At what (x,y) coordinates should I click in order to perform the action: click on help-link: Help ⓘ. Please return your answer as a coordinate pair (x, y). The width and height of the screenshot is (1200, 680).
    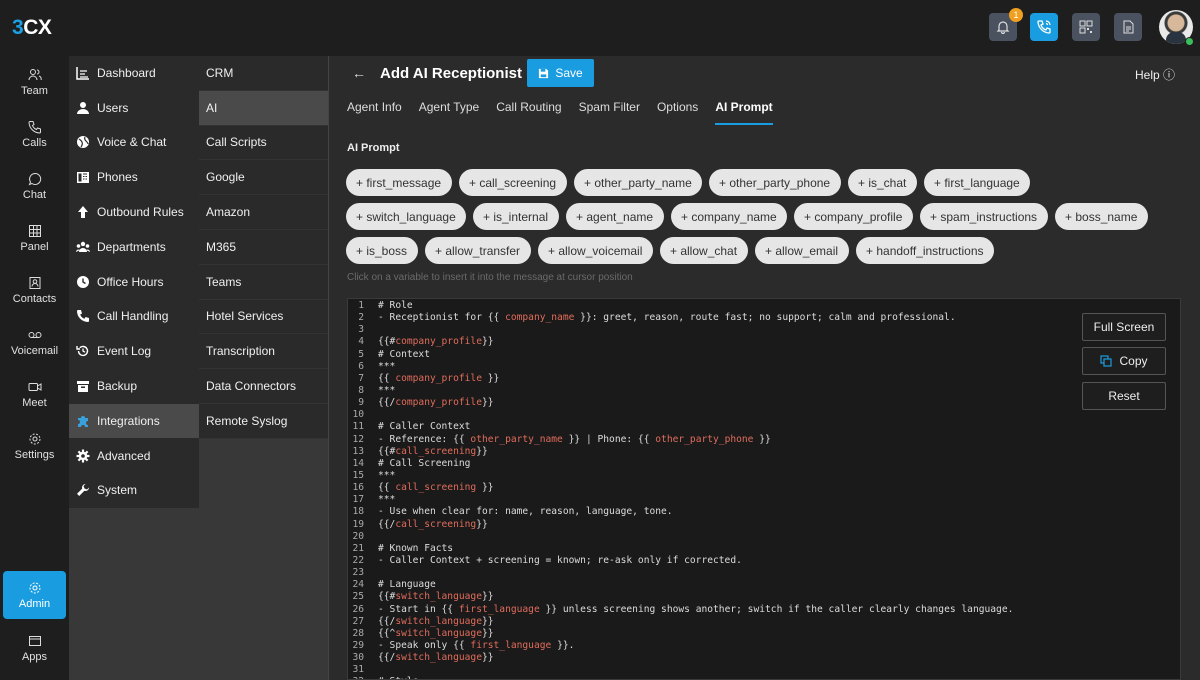
    Looking at the image, I should click on (1155, 74).